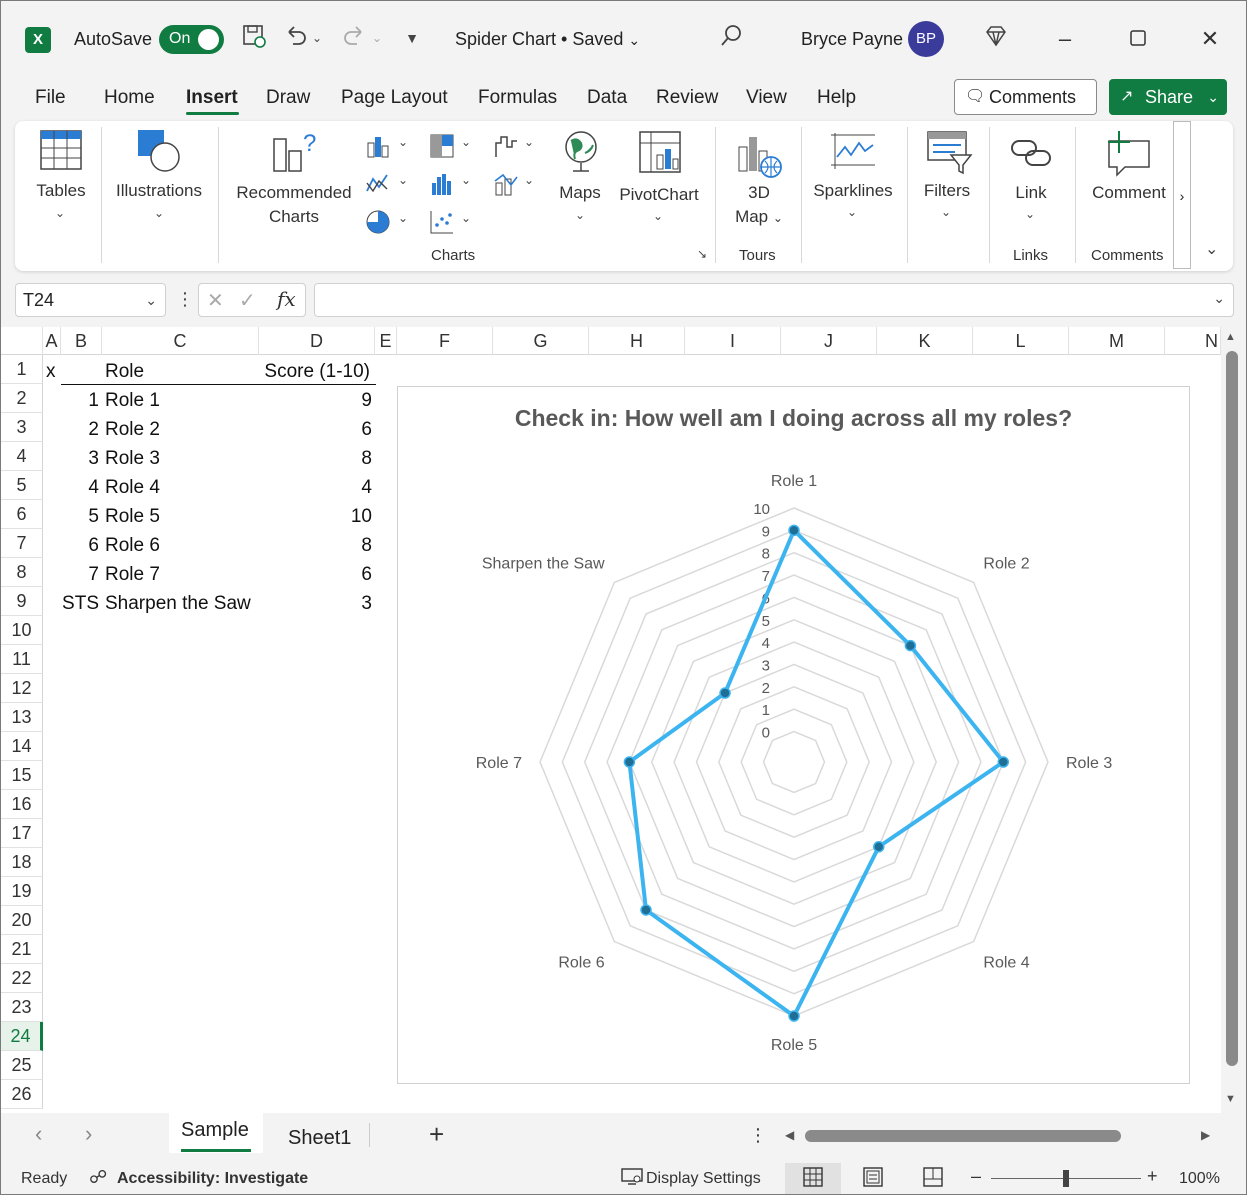 This screenshot has width=1247, height=1195. What do you see at coordinates (22, 427) in the screenshot?
I see `row-header-3: 3` at bounding box center [22, 427].